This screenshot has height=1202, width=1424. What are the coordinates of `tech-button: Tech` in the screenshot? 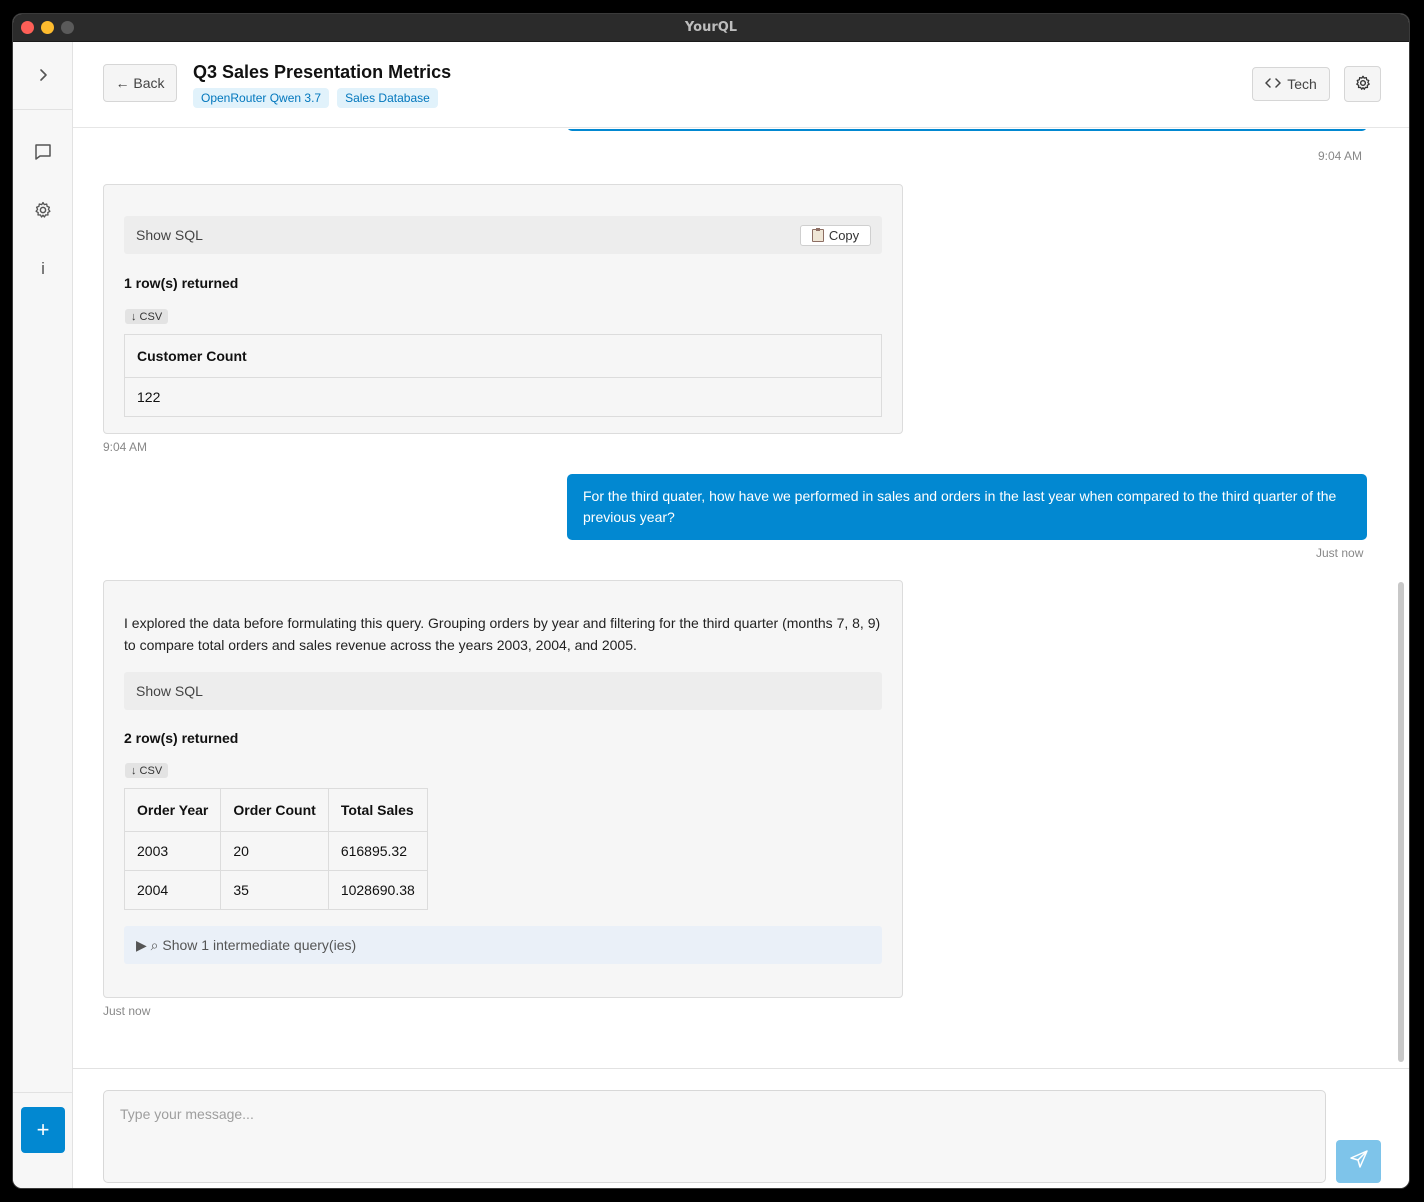 It's located at (1291, 84).